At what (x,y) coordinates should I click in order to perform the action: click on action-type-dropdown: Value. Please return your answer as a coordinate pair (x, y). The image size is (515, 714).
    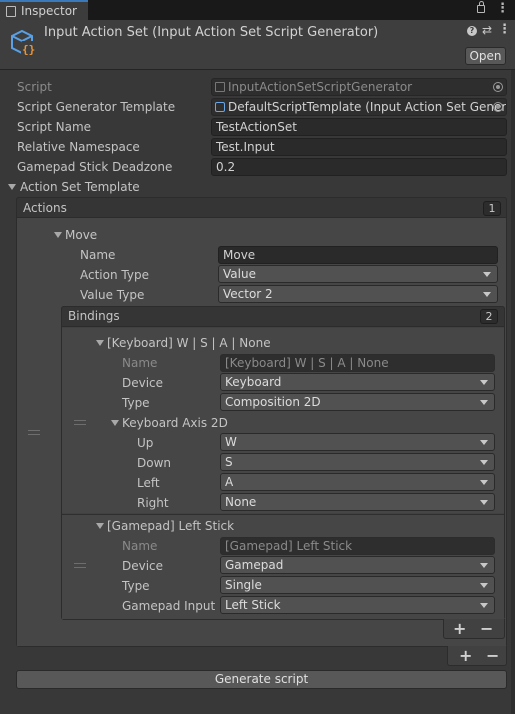
    Looking at the image, I should click on (358, 274).